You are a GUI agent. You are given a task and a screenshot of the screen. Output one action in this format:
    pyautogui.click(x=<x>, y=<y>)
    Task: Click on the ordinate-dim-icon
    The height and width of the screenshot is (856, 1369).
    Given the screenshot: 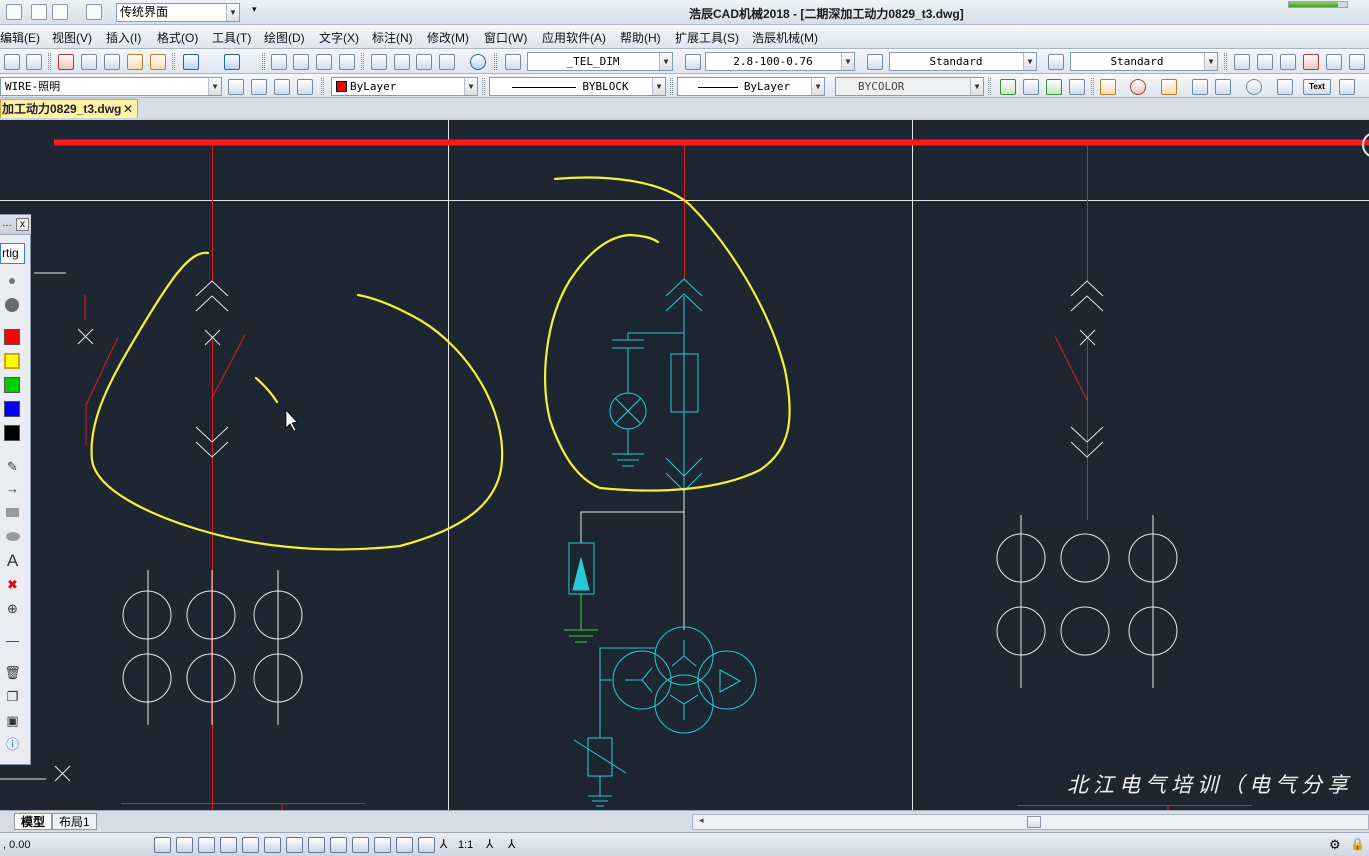 What is the action you would take?
    pyautogui.click(x=1288, y=62)
    